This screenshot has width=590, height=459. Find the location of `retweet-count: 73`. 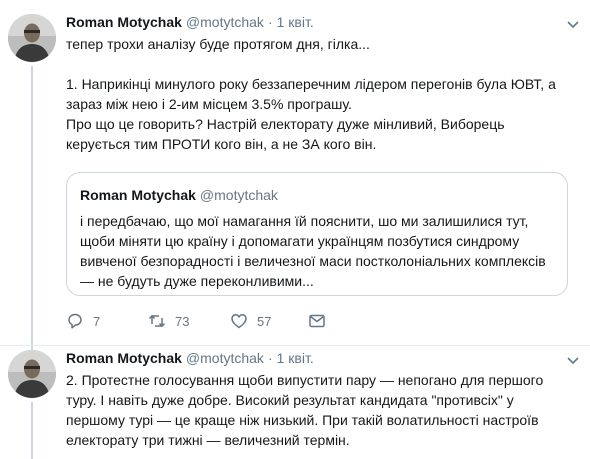

retweet-count: 73 is located at coordinates (182, 321).